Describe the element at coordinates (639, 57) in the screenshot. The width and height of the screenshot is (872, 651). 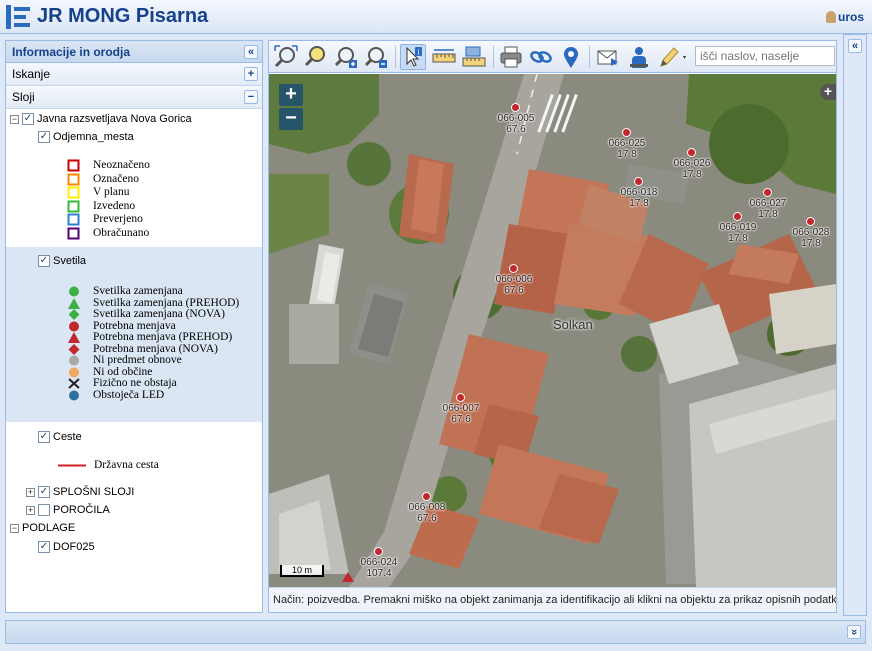
I see `person-info-button` at that location.